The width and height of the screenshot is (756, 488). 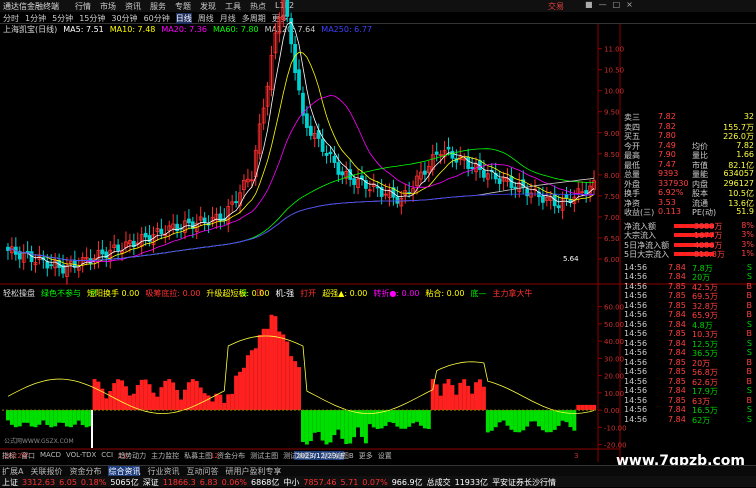 What do you see at coordinates (165, 456) in the screenshot?
I see `indicator-tab: 主力监控` at bounding box center [165, 456].